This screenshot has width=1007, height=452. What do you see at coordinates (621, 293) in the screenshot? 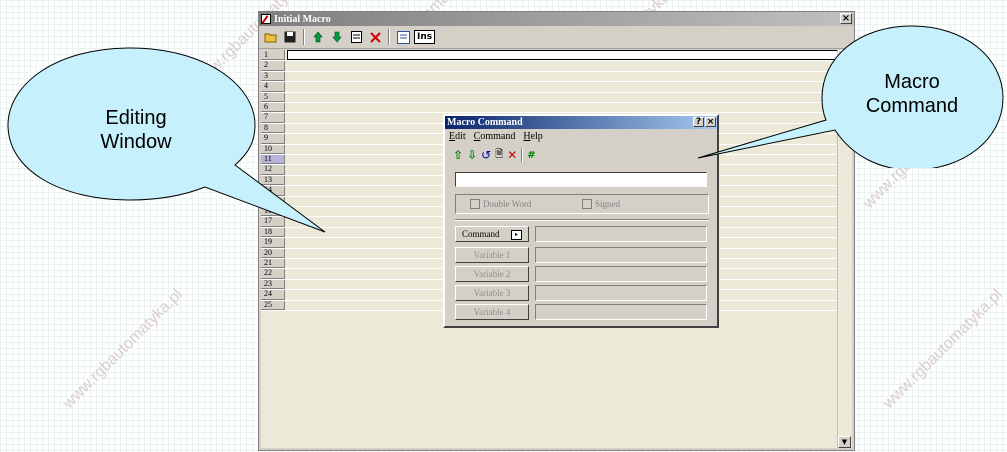
I see `variable-3-field` at bounding box center [621, 293].